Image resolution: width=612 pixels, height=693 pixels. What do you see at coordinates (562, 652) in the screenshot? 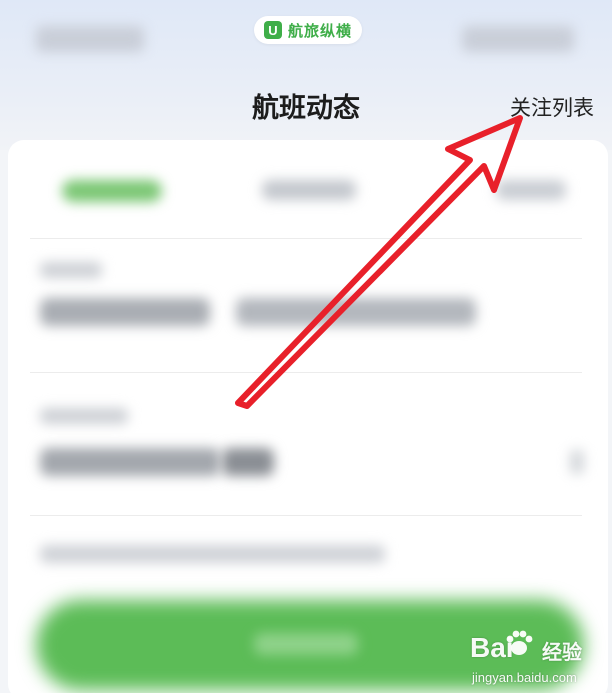
I see `watermark-sub: 经验` at bounding box center [562, 652].